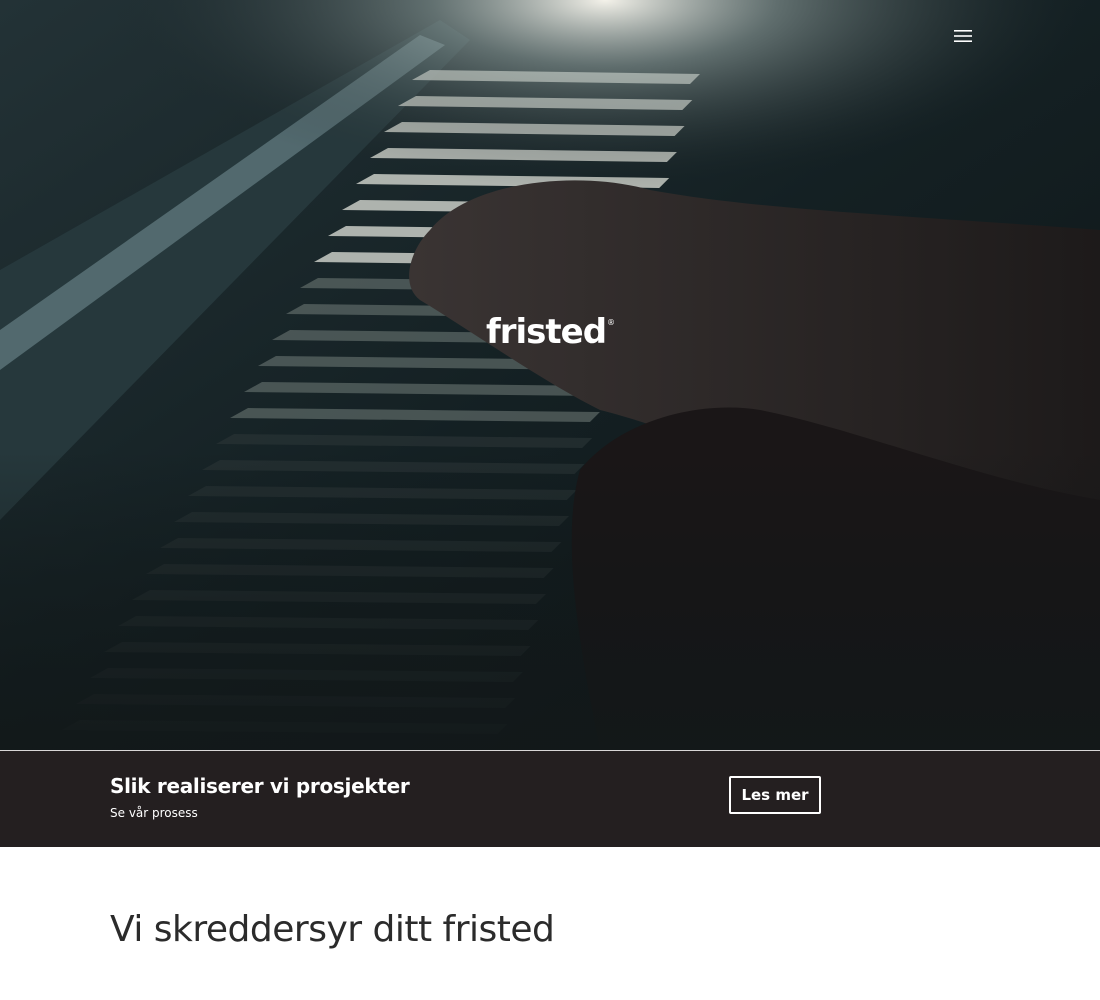 The image size is (1100, 1000). I want to click on read-more-button: Les mer, so click(775, 795).